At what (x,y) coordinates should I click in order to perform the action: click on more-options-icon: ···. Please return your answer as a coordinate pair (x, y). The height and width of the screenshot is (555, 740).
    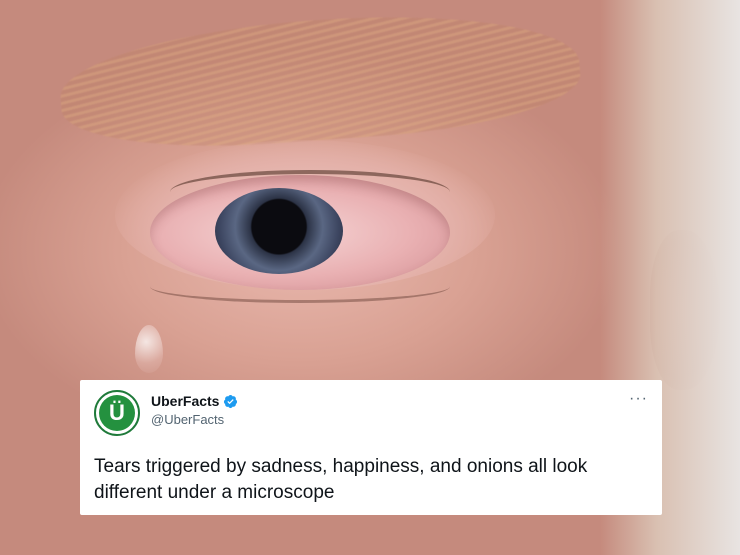
    Looking at the image, I should click on (638, 399).